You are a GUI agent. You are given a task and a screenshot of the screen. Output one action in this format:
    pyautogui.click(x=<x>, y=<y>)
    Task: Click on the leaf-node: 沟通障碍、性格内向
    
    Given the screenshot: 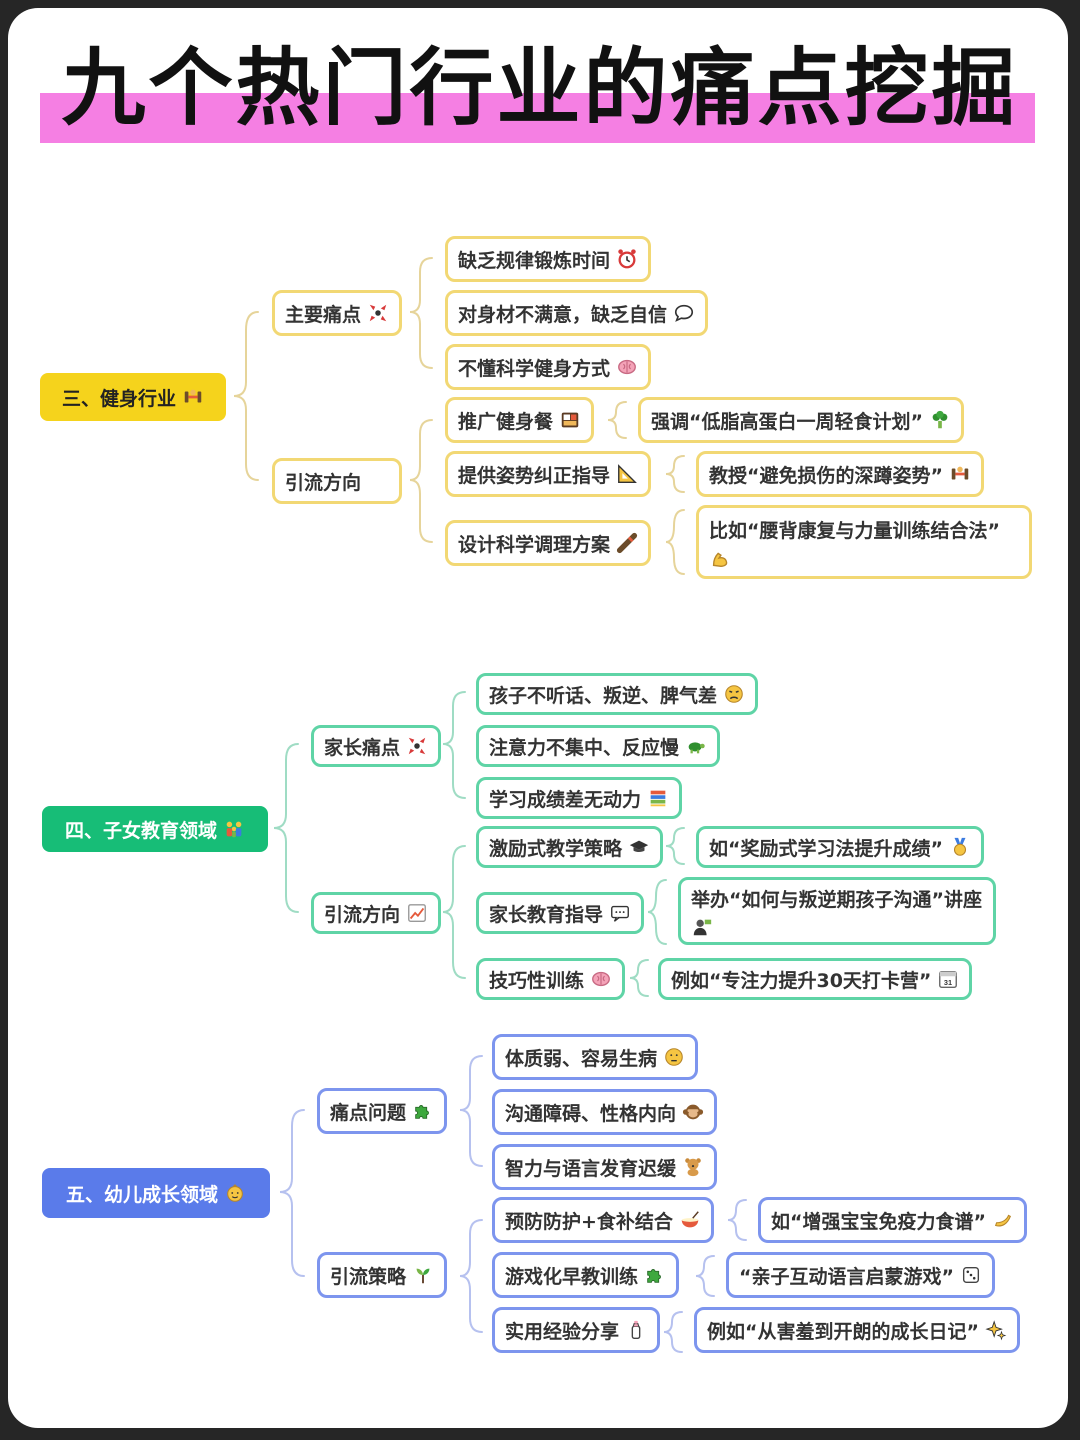 What is the action you would take?
    pyautogui.click(x=605, y=1112)
    